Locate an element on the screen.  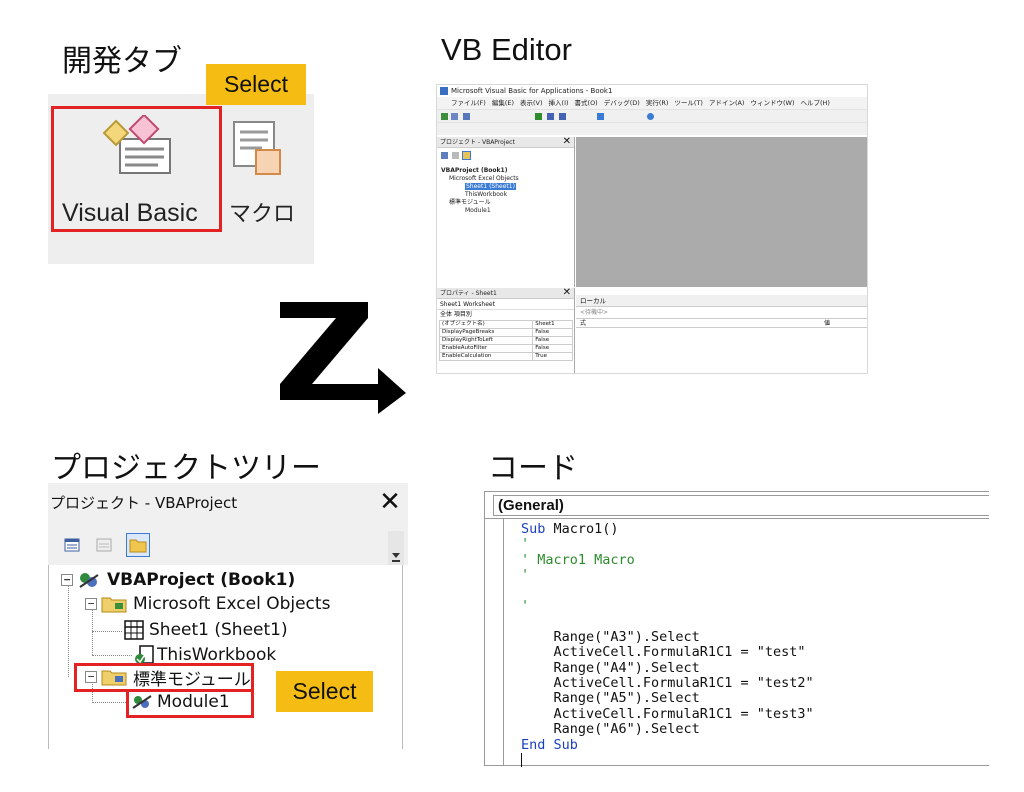
vbe-tree-std-modules: 標準モジュール is located at coordinates (480, 203).